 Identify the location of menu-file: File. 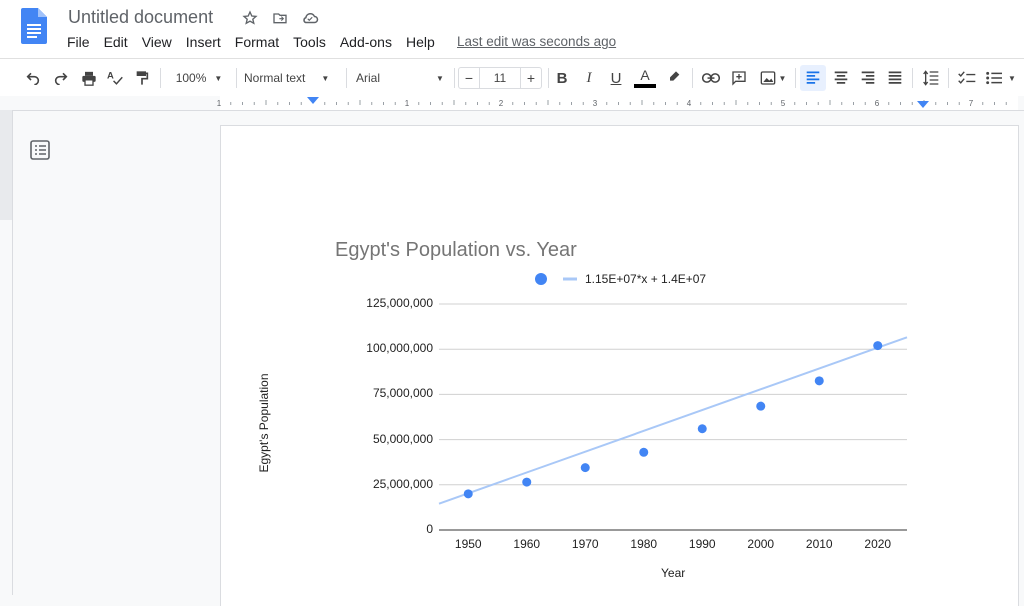
(78, 42).